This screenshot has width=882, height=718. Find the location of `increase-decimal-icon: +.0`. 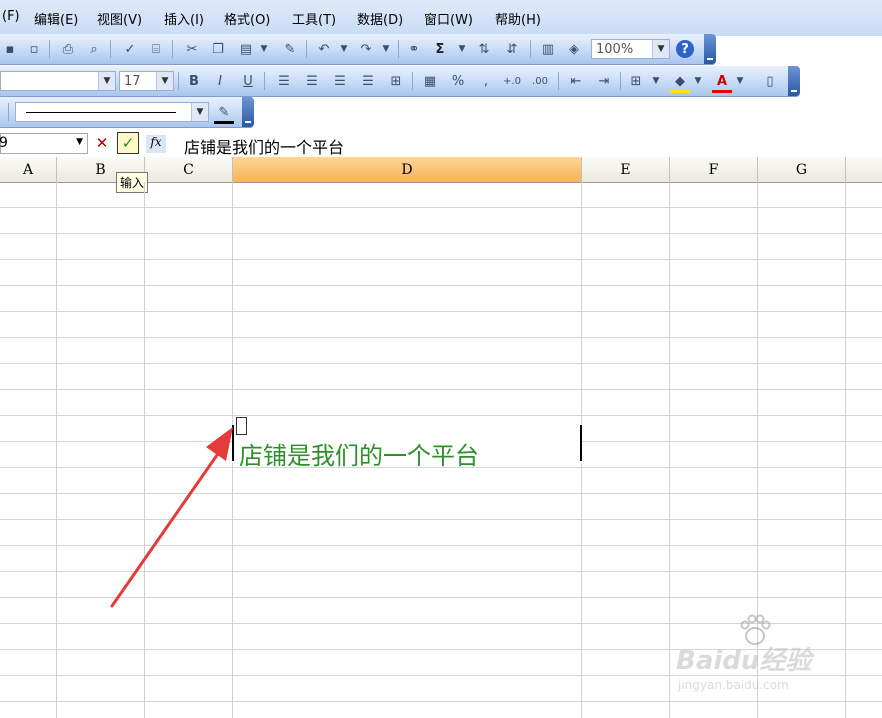

increase-decimal-icon: +.0 is located at coordinates (512, 81).